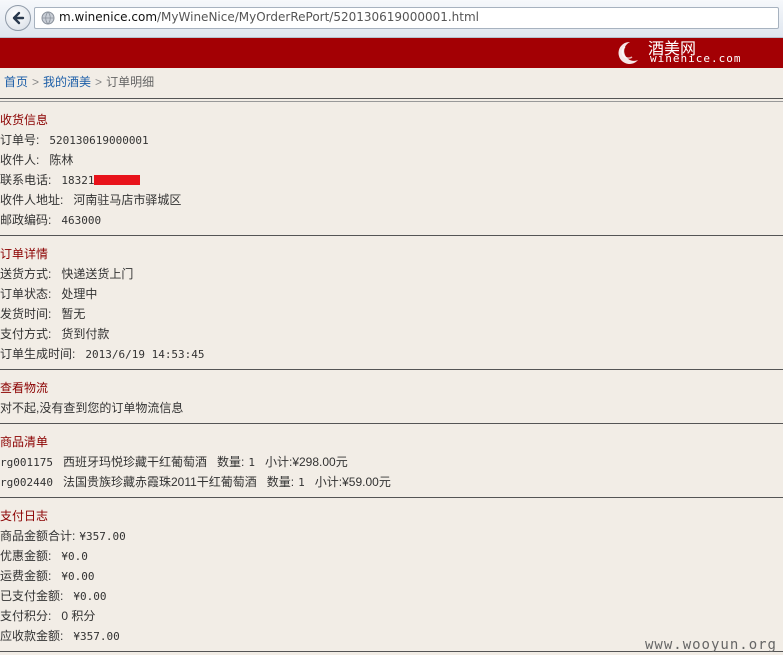  I want to click on site-logo: 酒美网 winenice.com, so click(682, 53).